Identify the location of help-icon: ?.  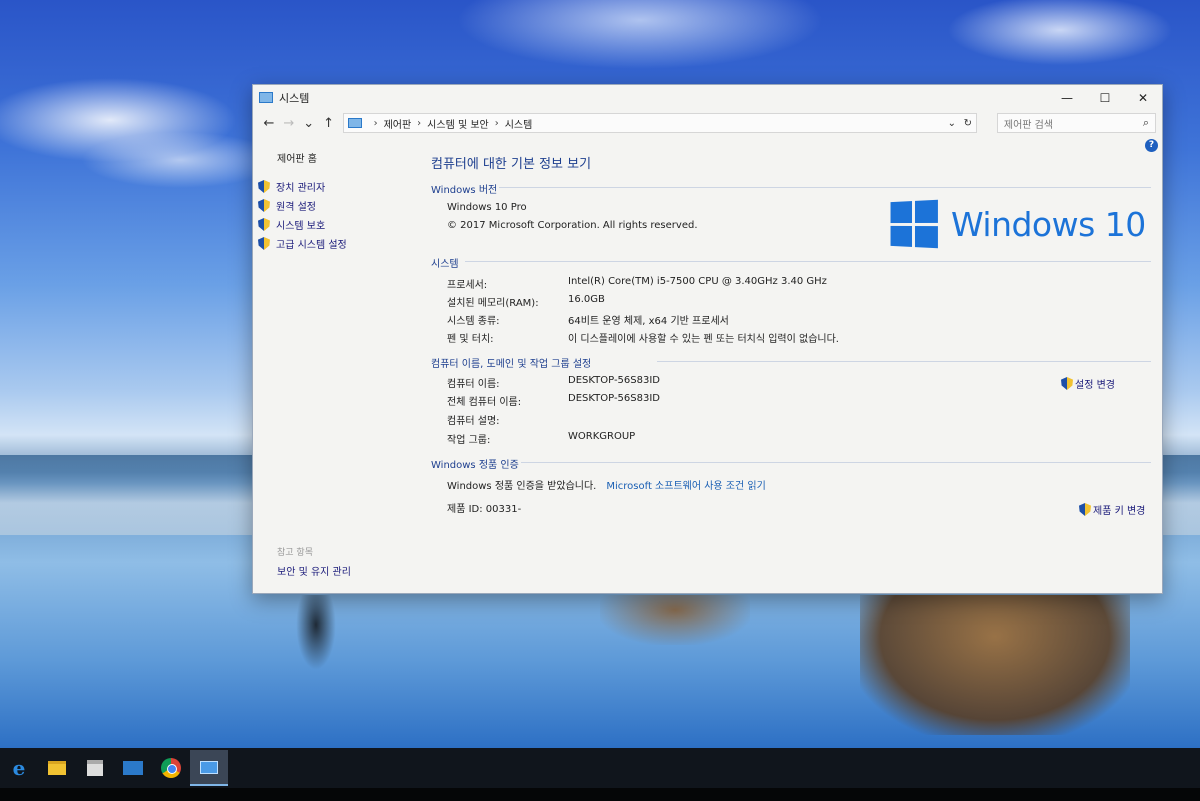
(1151, 145).